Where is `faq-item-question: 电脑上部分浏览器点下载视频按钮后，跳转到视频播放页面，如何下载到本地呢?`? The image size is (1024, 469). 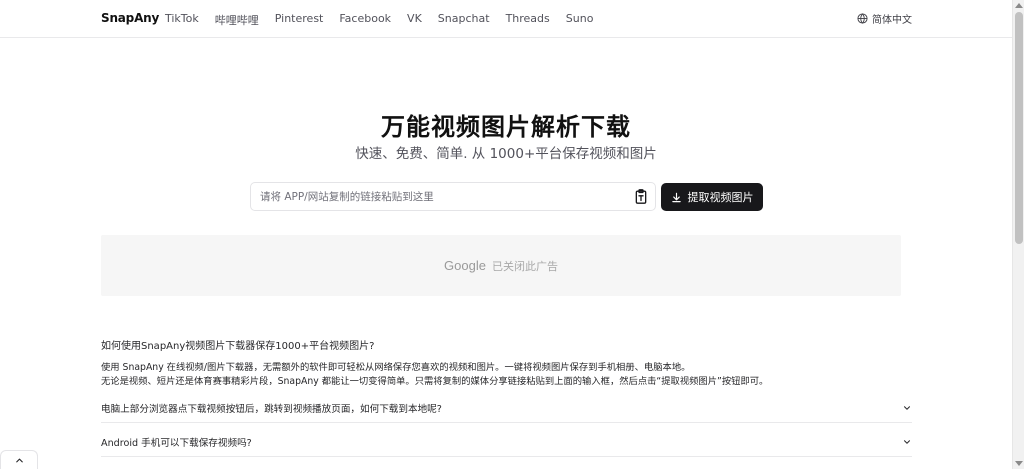
faq-item-question: 电脑上部分浏览器点下载视频按钮后，跳转到视频播放页面，如何下载到本地呢? is located at coordinates (271, 409).